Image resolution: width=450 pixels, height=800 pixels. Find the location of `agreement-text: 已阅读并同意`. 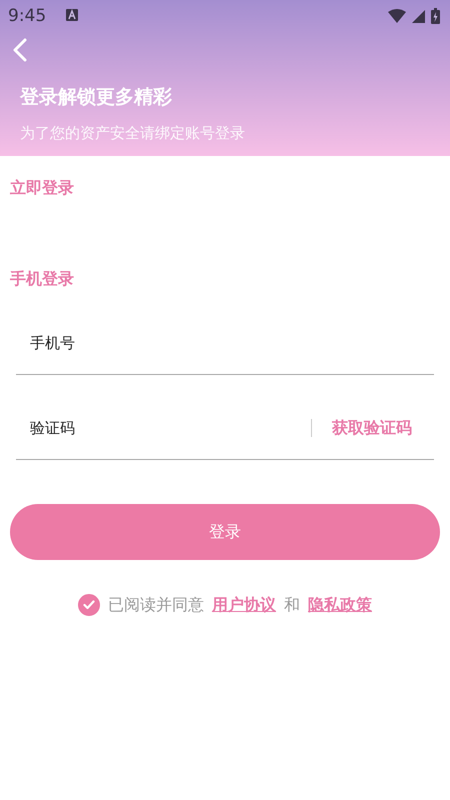

agreement-text: 已阅读并同意 is located at coordinates (156, 605).